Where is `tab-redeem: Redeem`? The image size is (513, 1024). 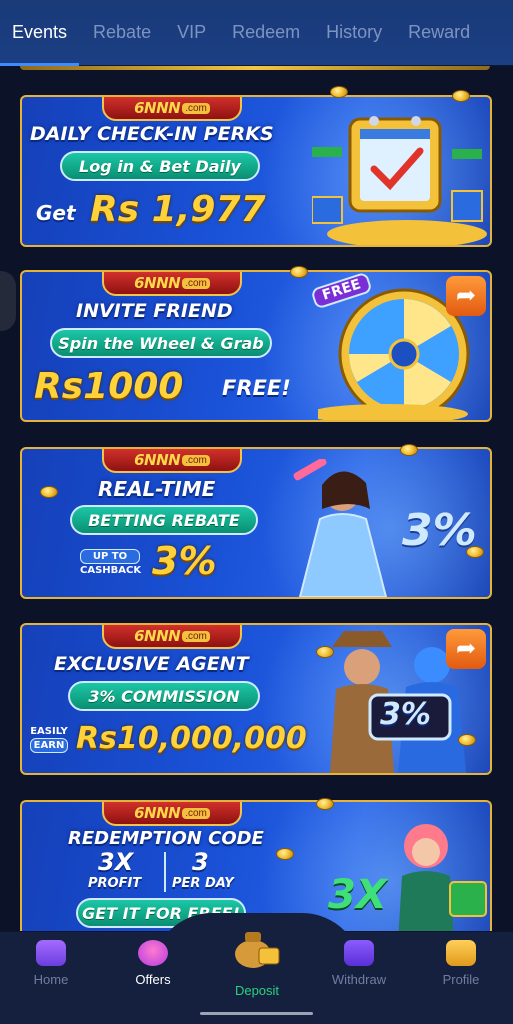
tab-redeem: Redeem is located at coordinates (266, 33).